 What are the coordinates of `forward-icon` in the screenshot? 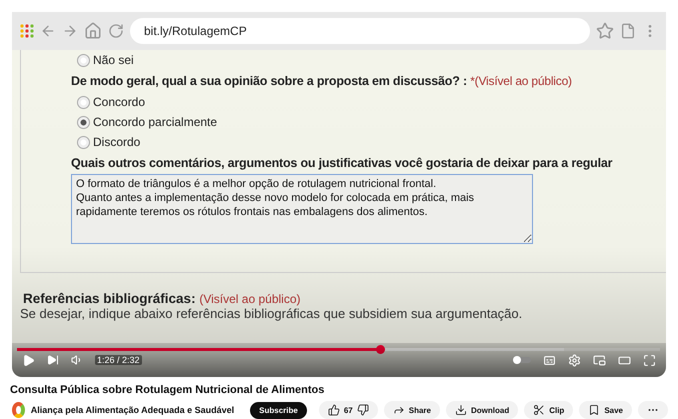 It's located at (70, 31).